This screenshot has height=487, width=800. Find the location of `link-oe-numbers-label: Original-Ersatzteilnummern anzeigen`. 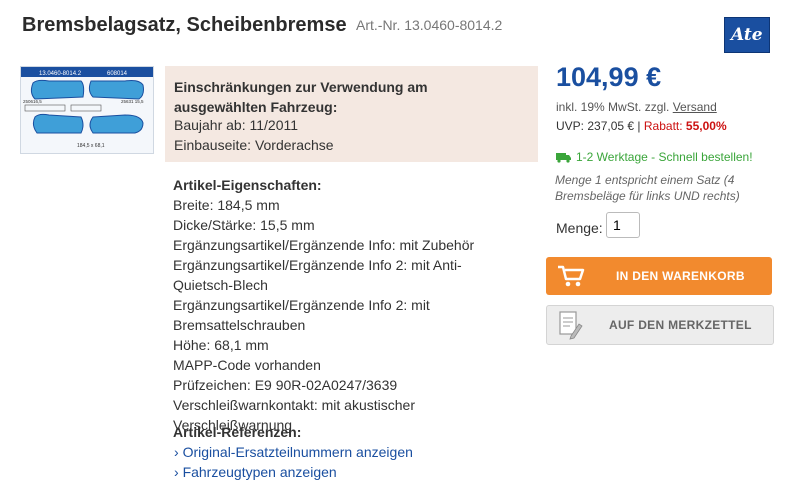

link-oe-numbers-label: Original-Ersatzteilnummern anzeigen is located at coordinates (297, 452).